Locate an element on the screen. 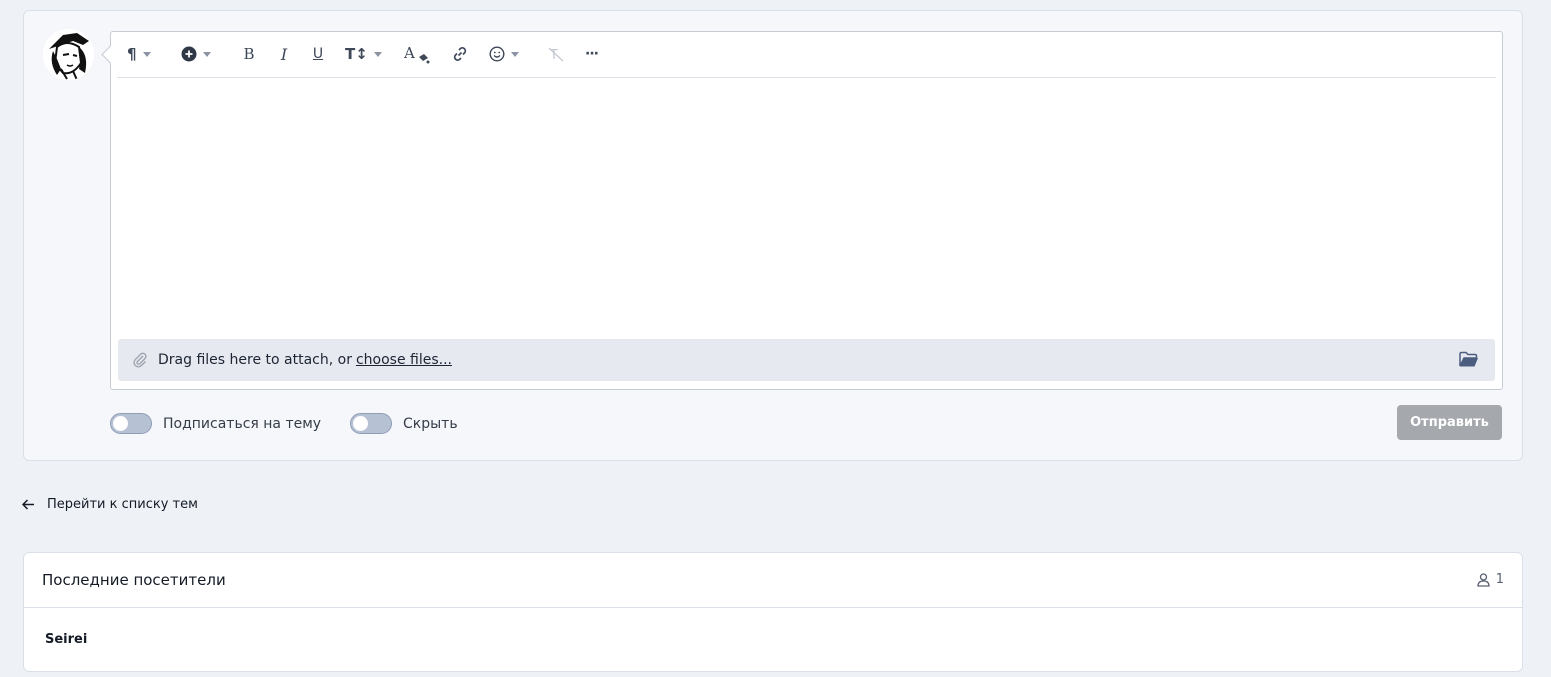 The width and height of the screenshot is (1551, 677). underline-icon: U is located at coordinates (318, 54).